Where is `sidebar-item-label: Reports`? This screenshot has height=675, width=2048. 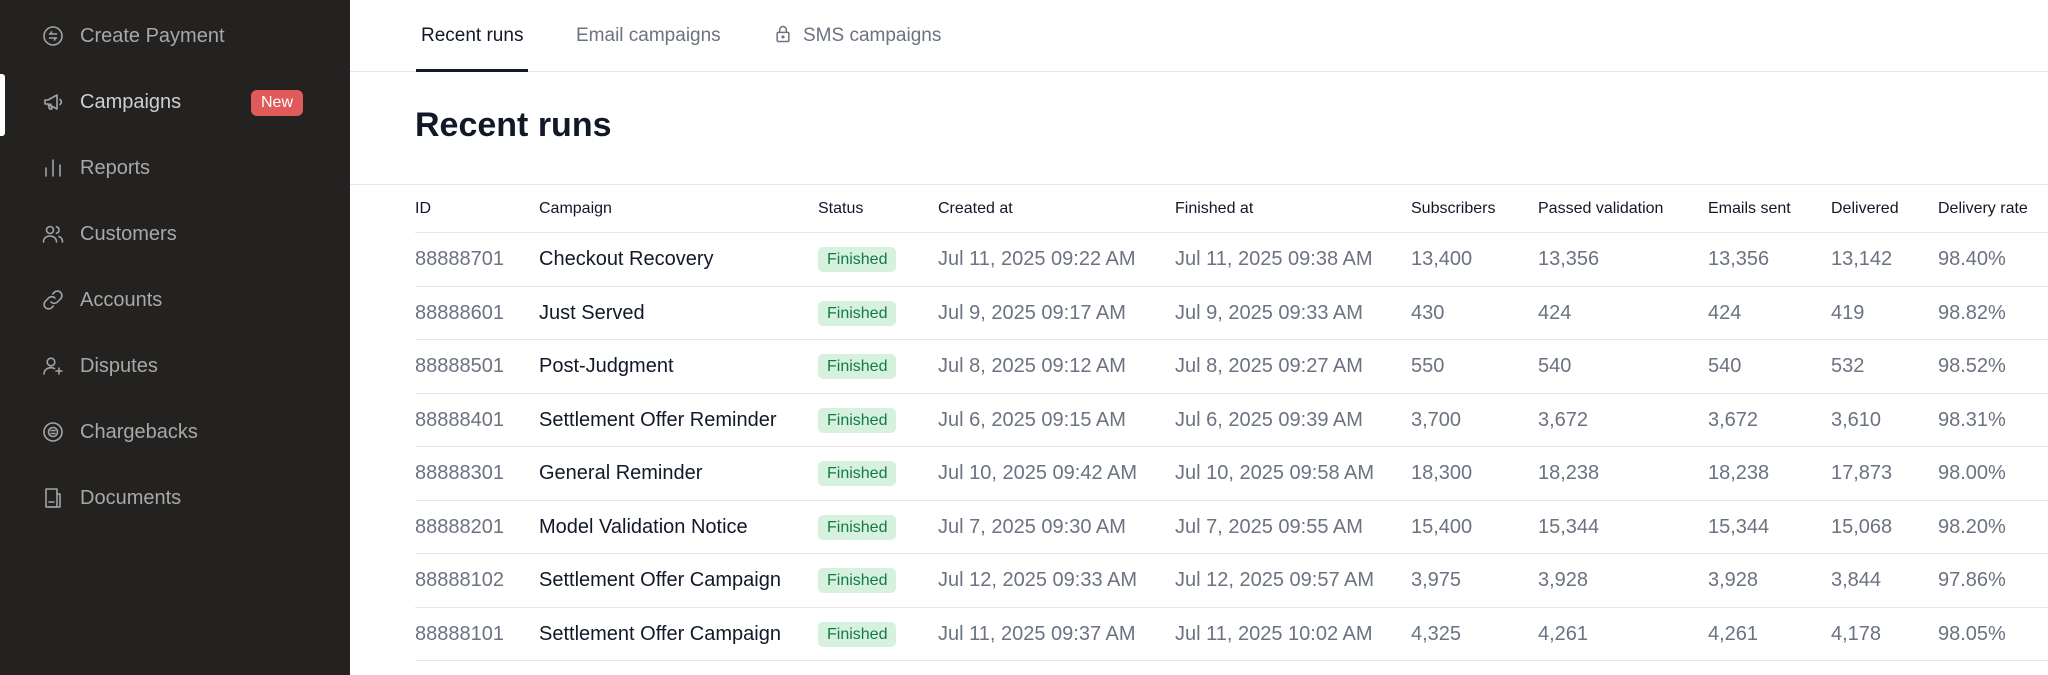
sidebar-item-label: Reports is located at coordinates (115, 167).